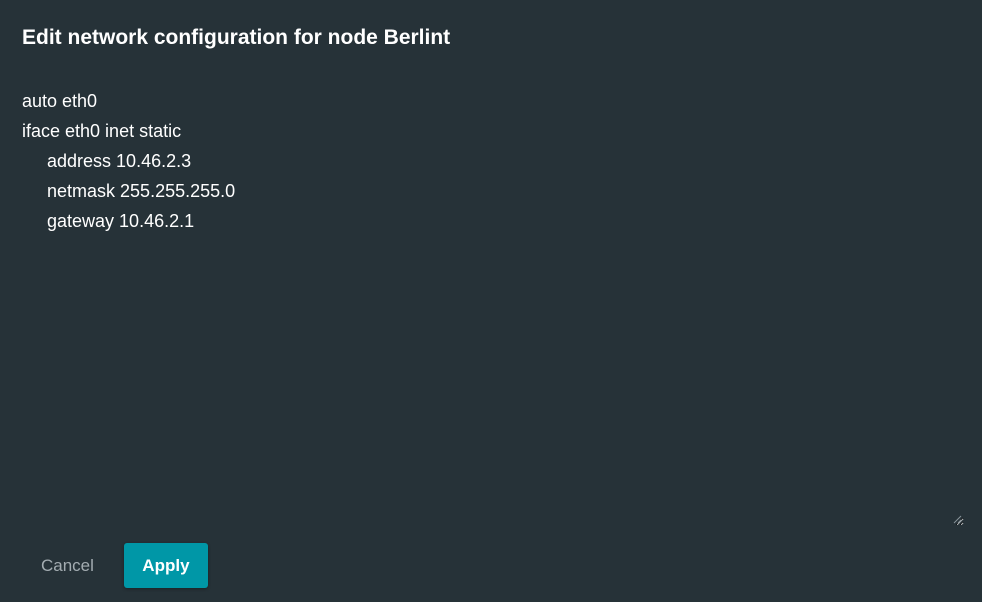 This screenshot has width=982, height=602. Describe the element at coordinates (67, 565) in the screenshot. I see `cancel-button: Cancel` at that location.